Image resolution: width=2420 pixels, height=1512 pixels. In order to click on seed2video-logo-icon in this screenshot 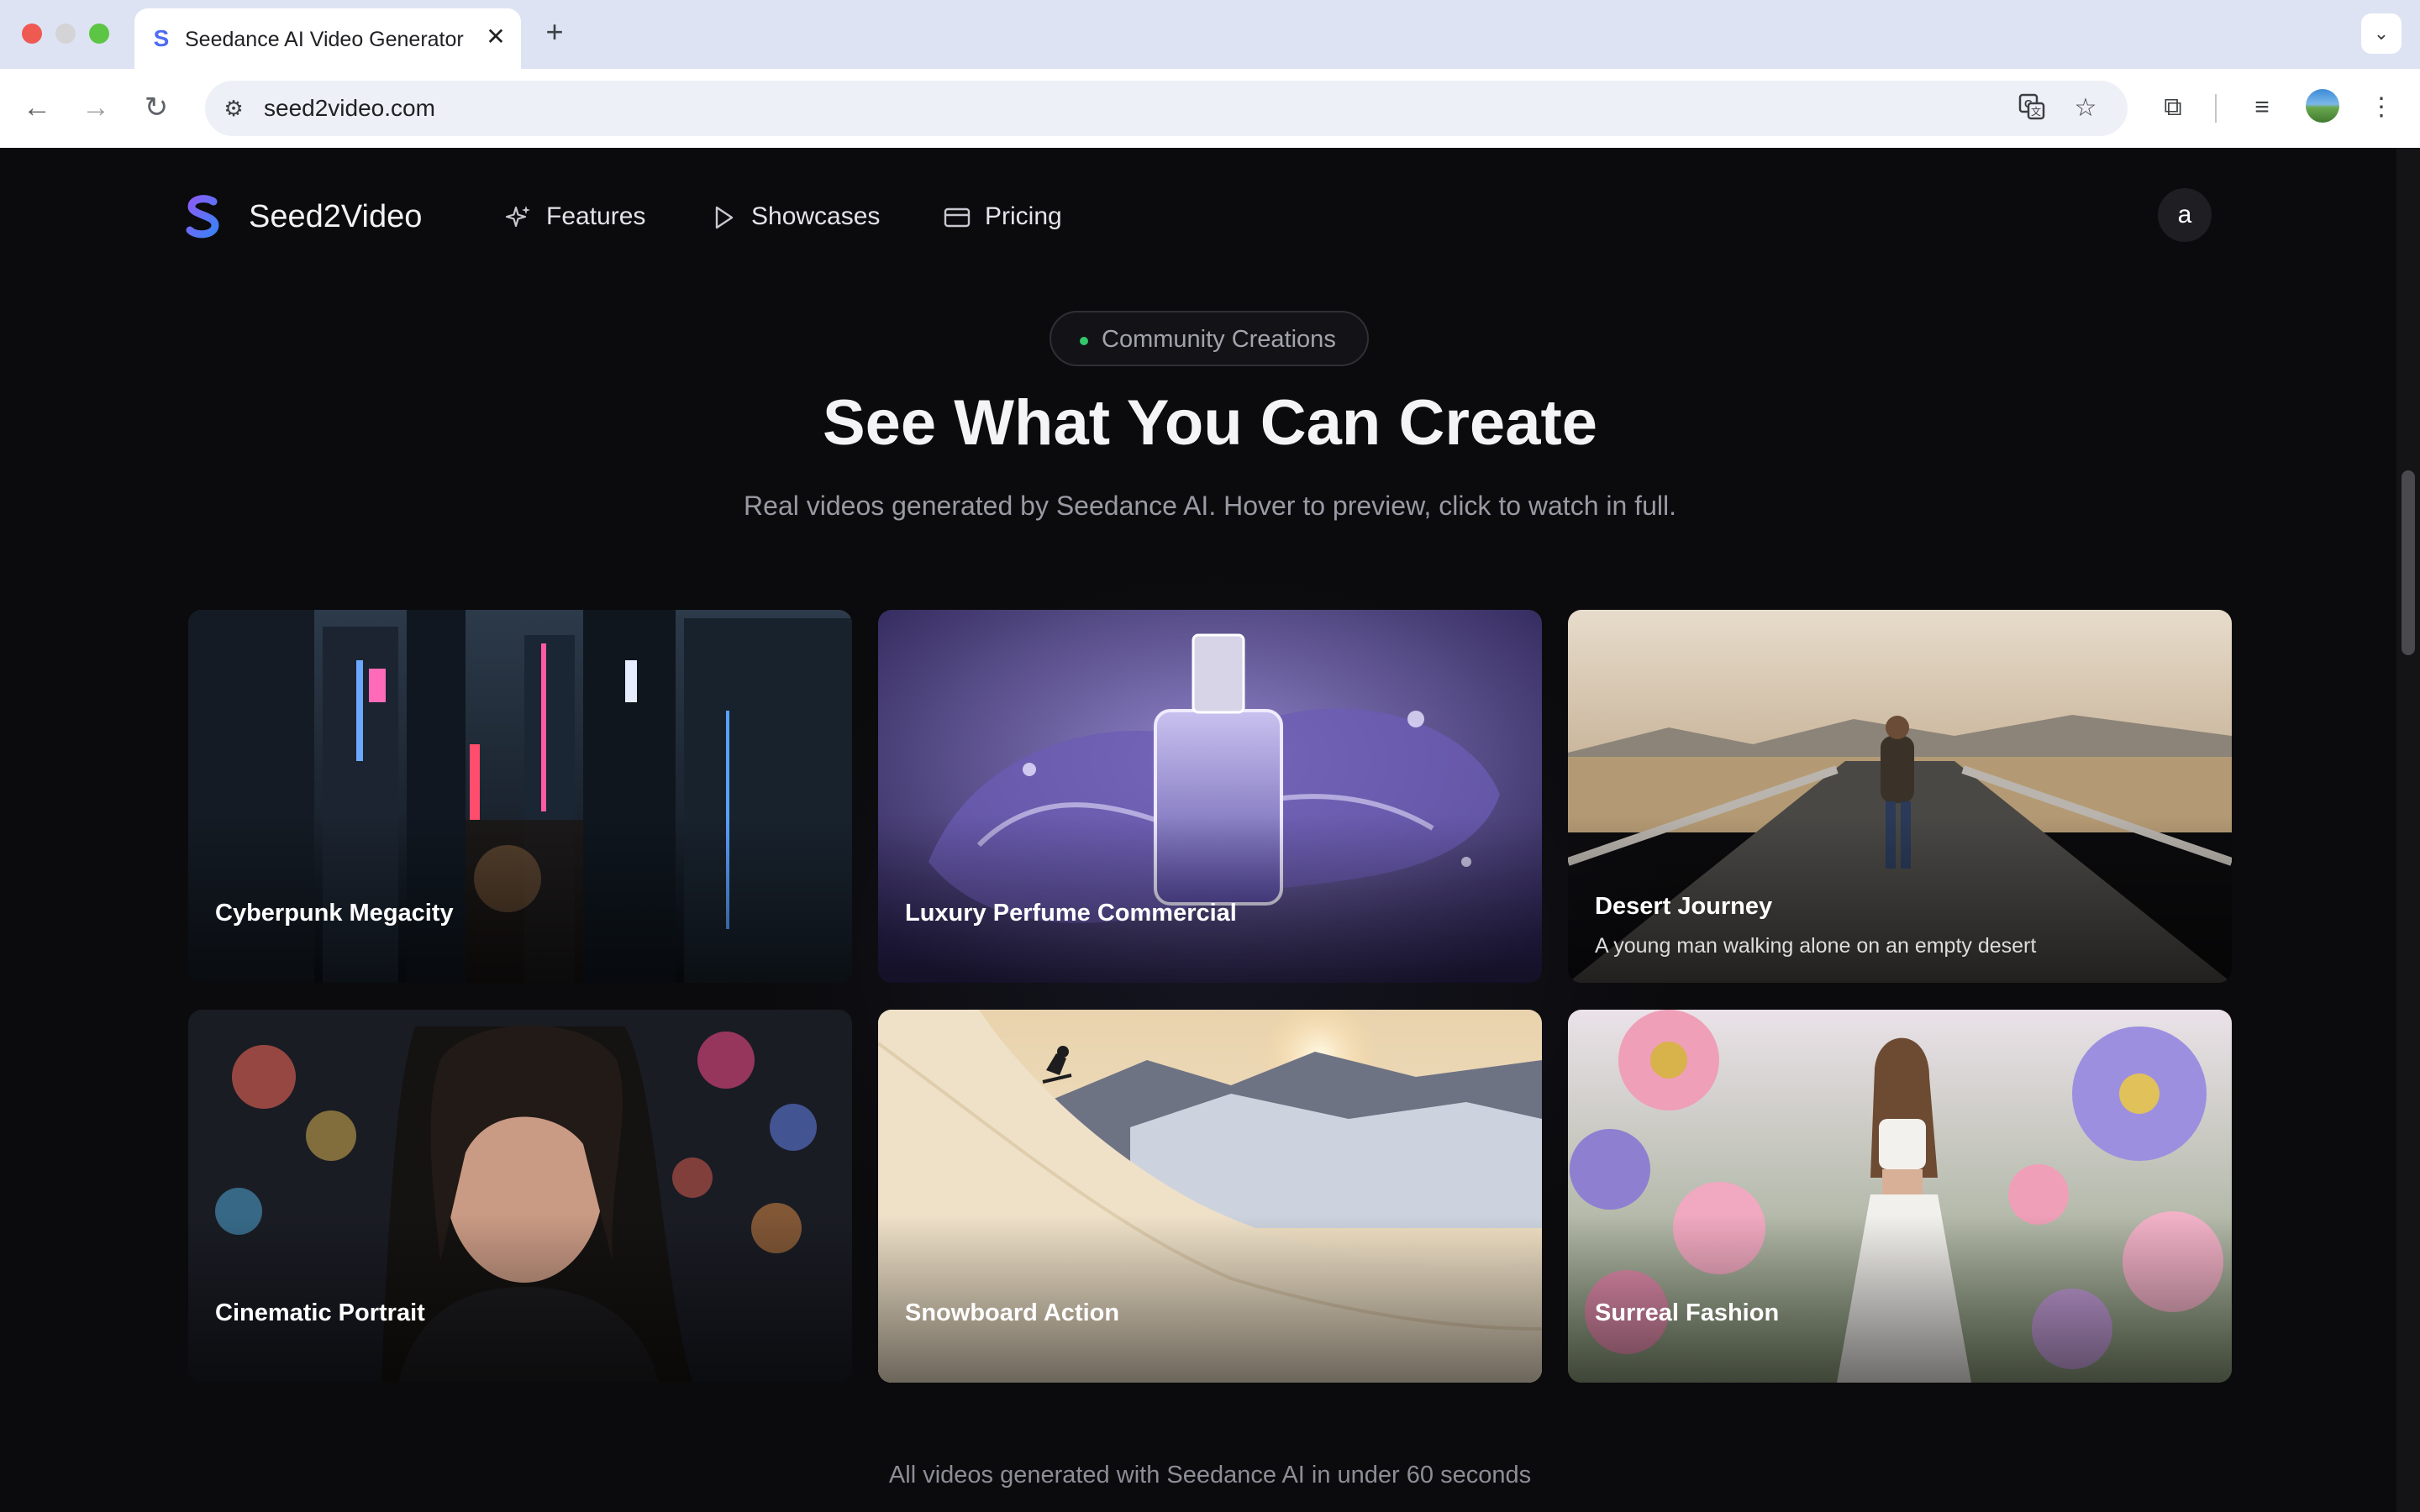, I will do `click(203, 217)`.